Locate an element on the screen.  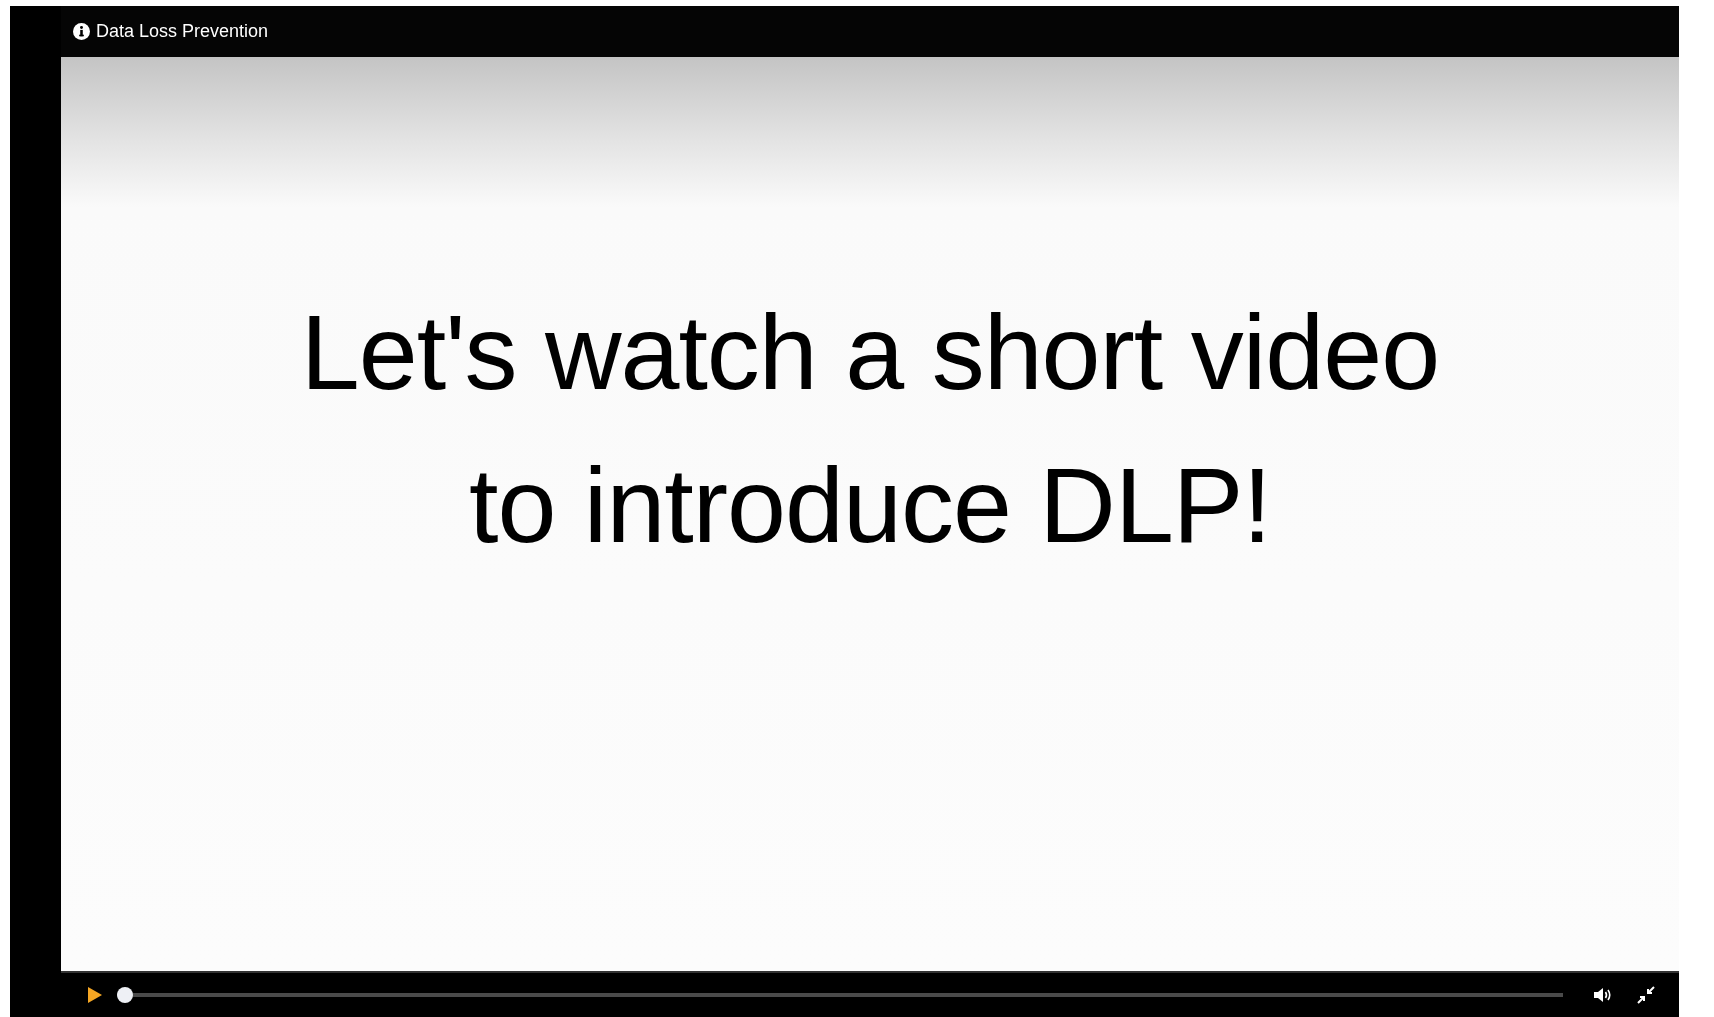
progress-thumb is located at coordinates (125, 995).